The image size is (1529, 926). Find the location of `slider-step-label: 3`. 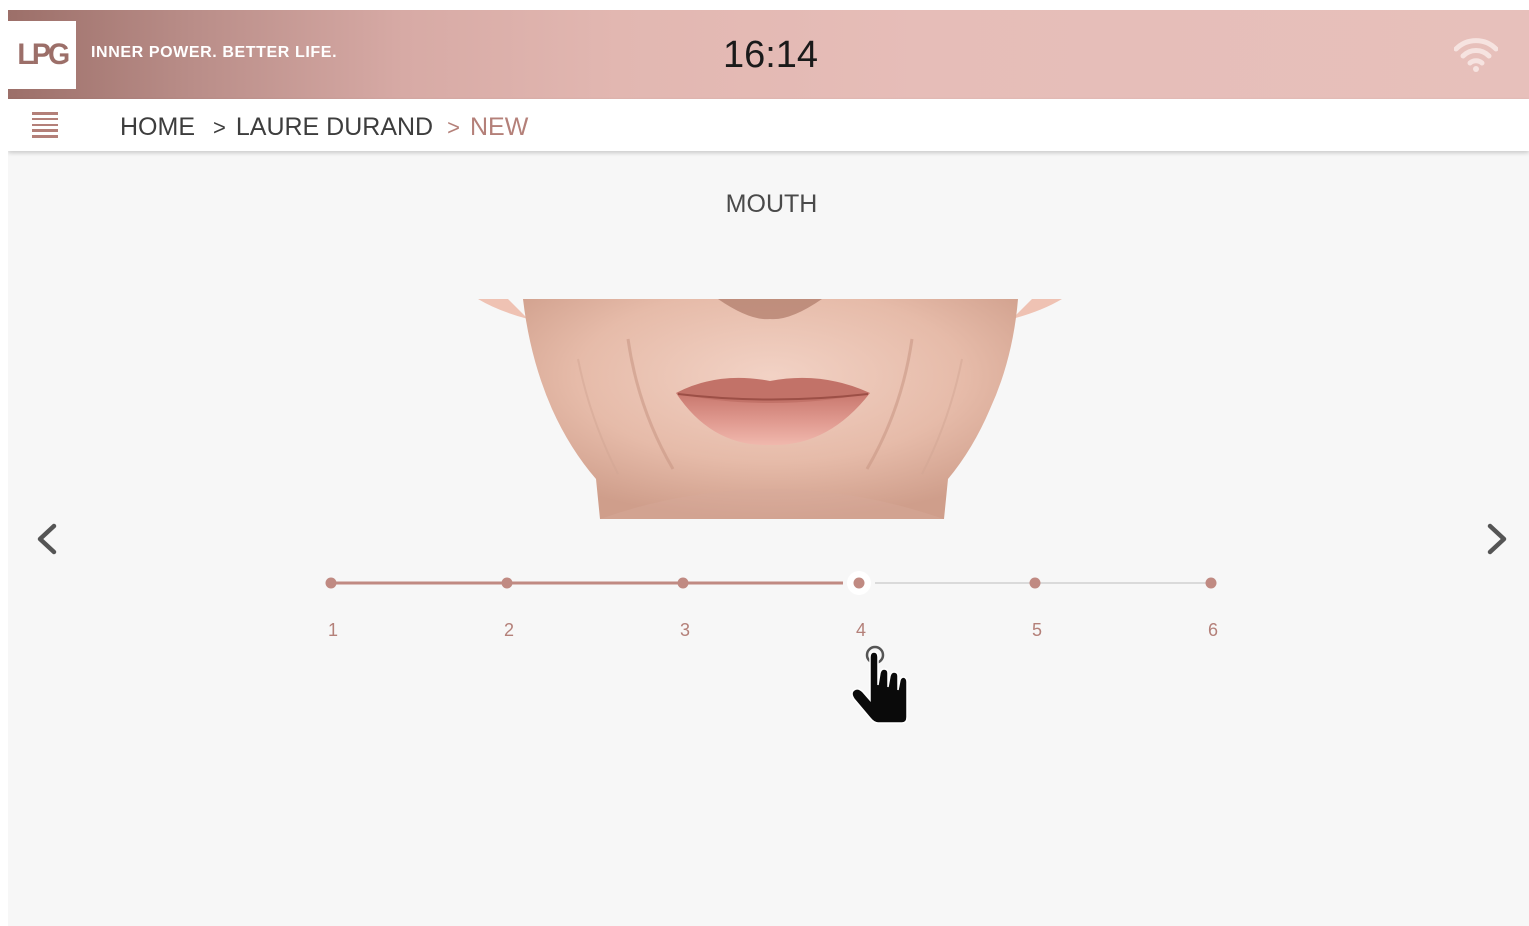

slider-step-label: 3 is located at coordinates (684, 630).